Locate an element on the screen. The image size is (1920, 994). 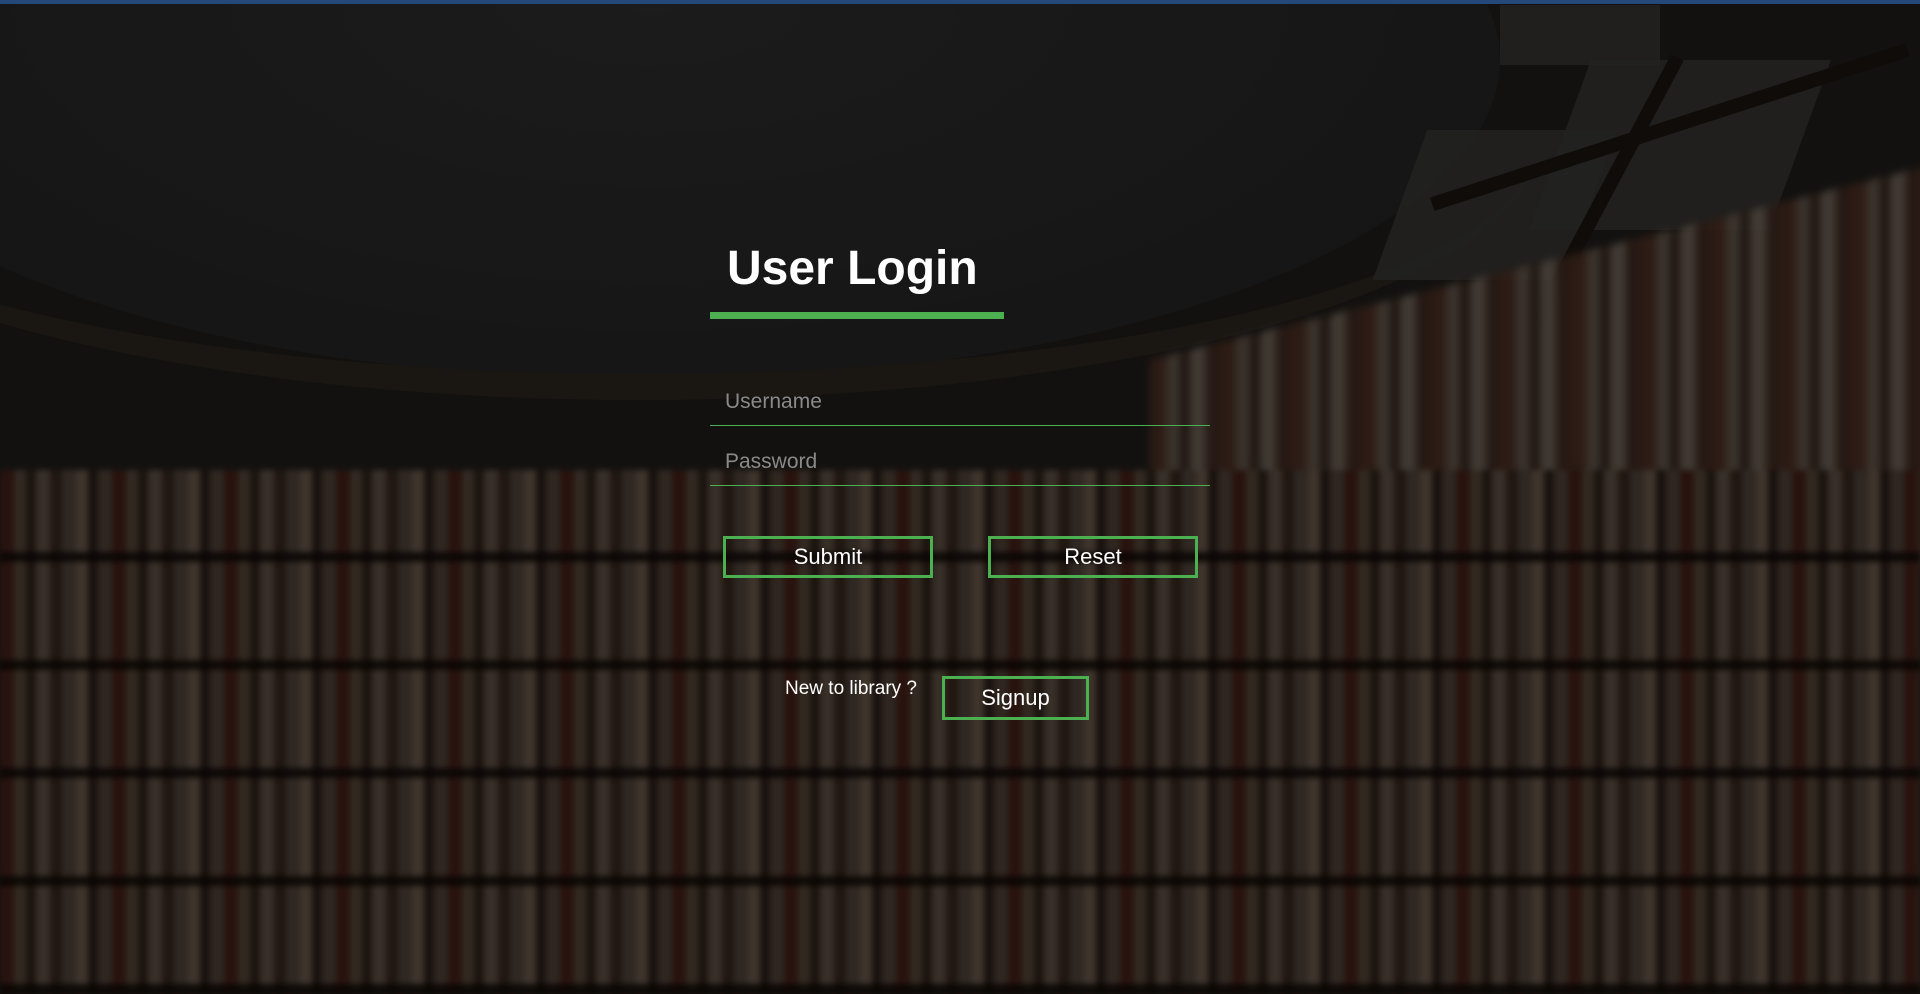
signup-button: Signup is located at coordinates (1015, 698).